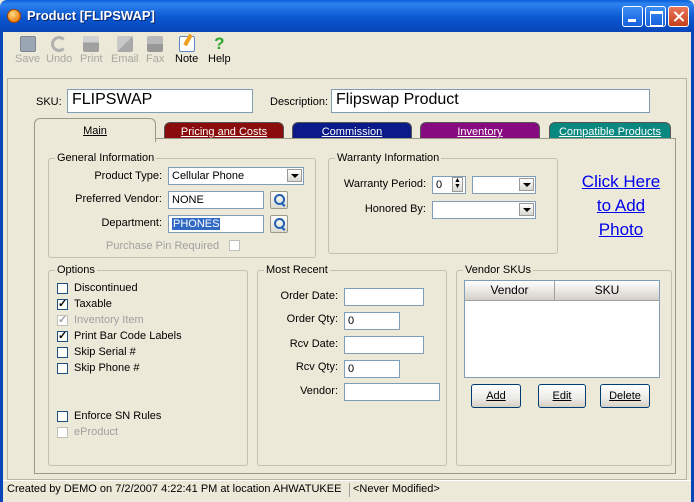  I want to click on eproduct-checkbox, so click(62, 432).